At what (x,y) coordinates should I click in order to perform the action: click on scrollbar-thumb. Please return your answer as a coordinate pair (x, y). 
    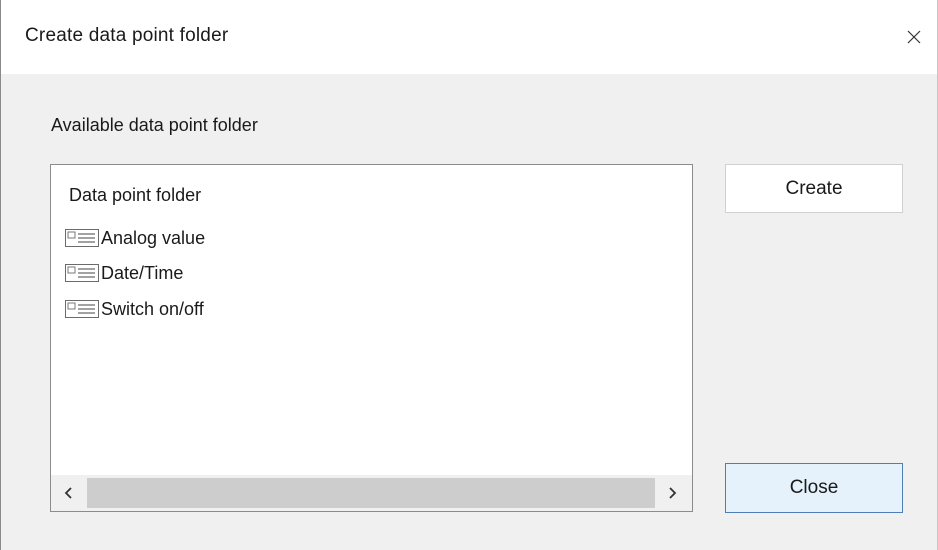
    Looking at the image, I should click on (371, 493).